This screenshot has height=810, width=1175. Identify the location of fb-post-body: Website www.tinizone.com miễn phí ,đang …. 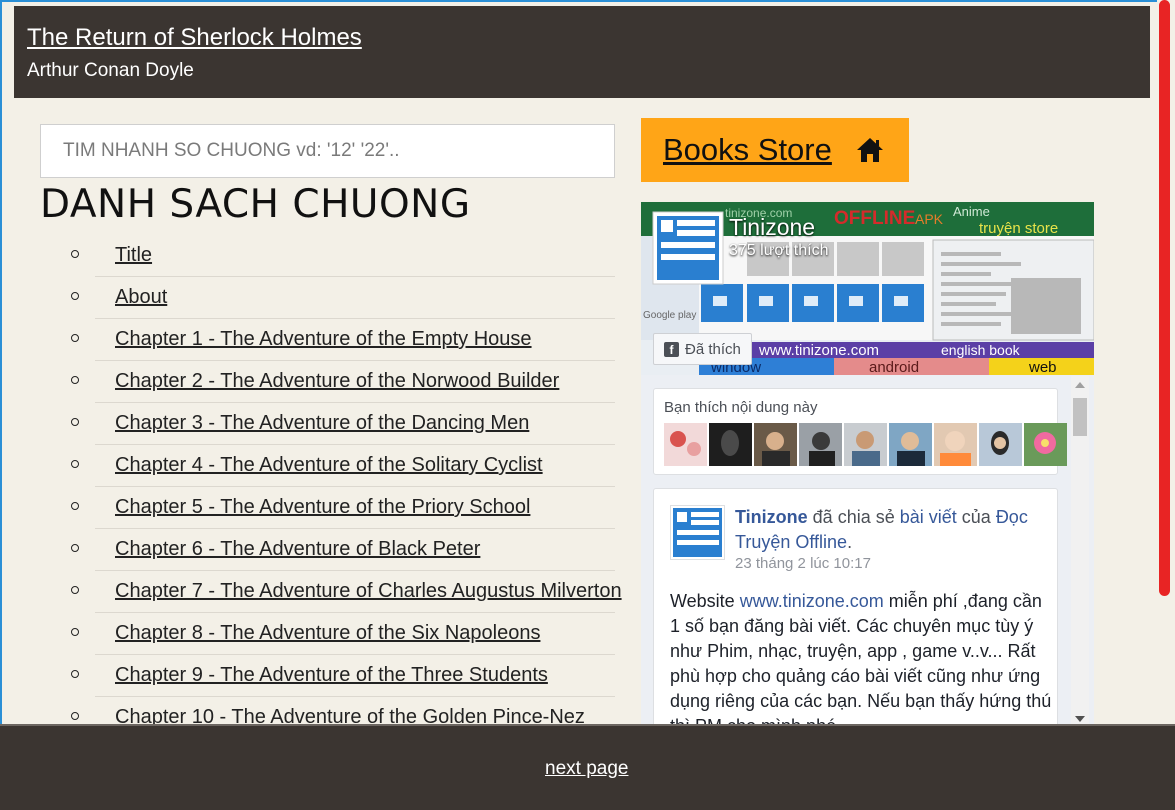
(861, 657).